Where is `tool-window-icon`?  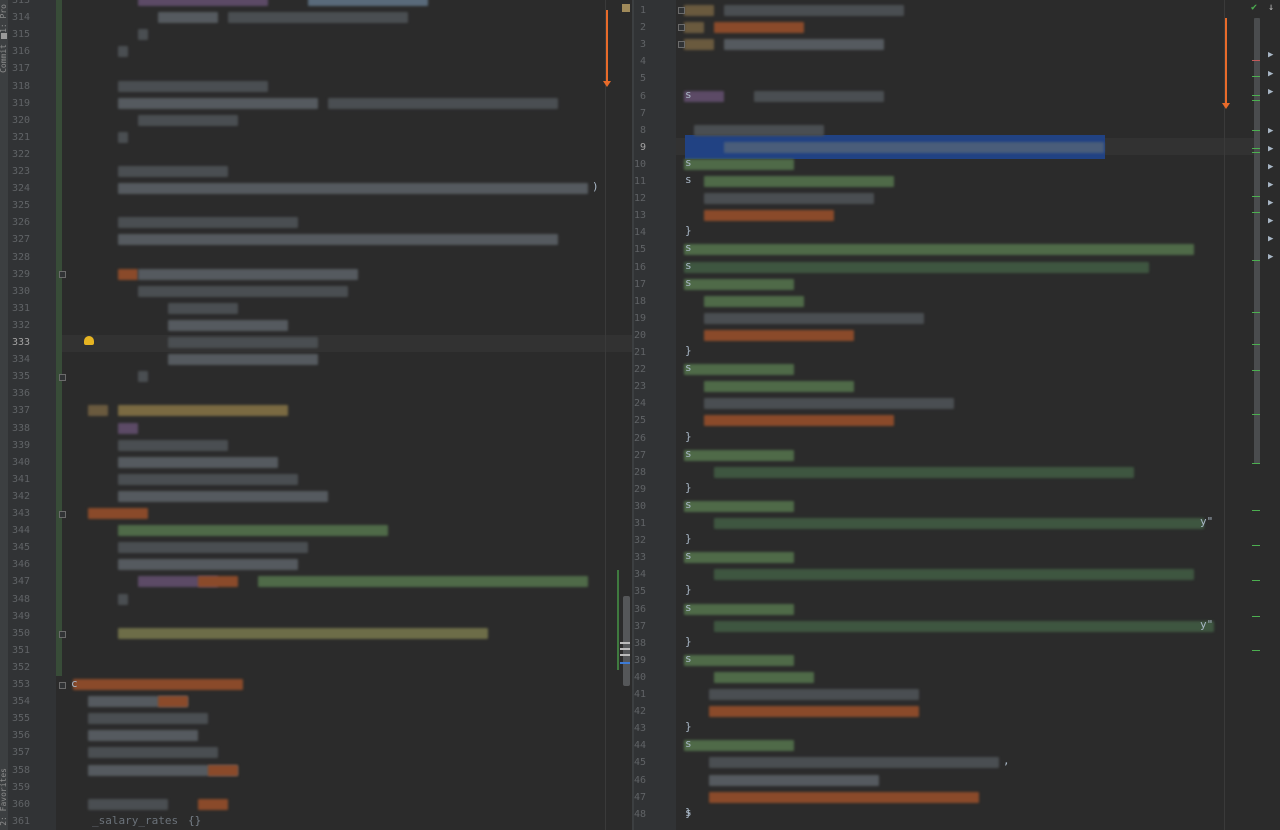 tool-window-icon is located at coordinates (4, 36).